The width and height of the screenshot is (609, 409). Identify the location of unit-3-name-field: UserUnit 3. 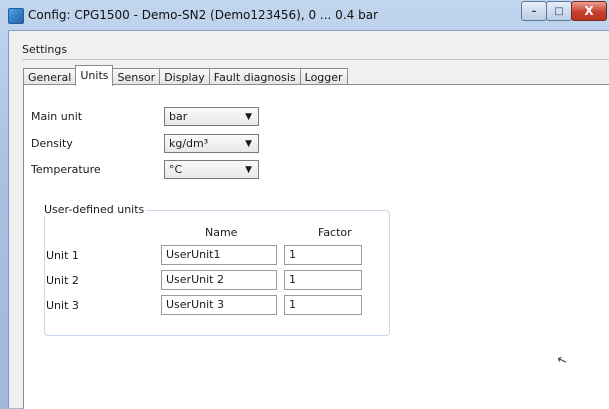
(219, 305).